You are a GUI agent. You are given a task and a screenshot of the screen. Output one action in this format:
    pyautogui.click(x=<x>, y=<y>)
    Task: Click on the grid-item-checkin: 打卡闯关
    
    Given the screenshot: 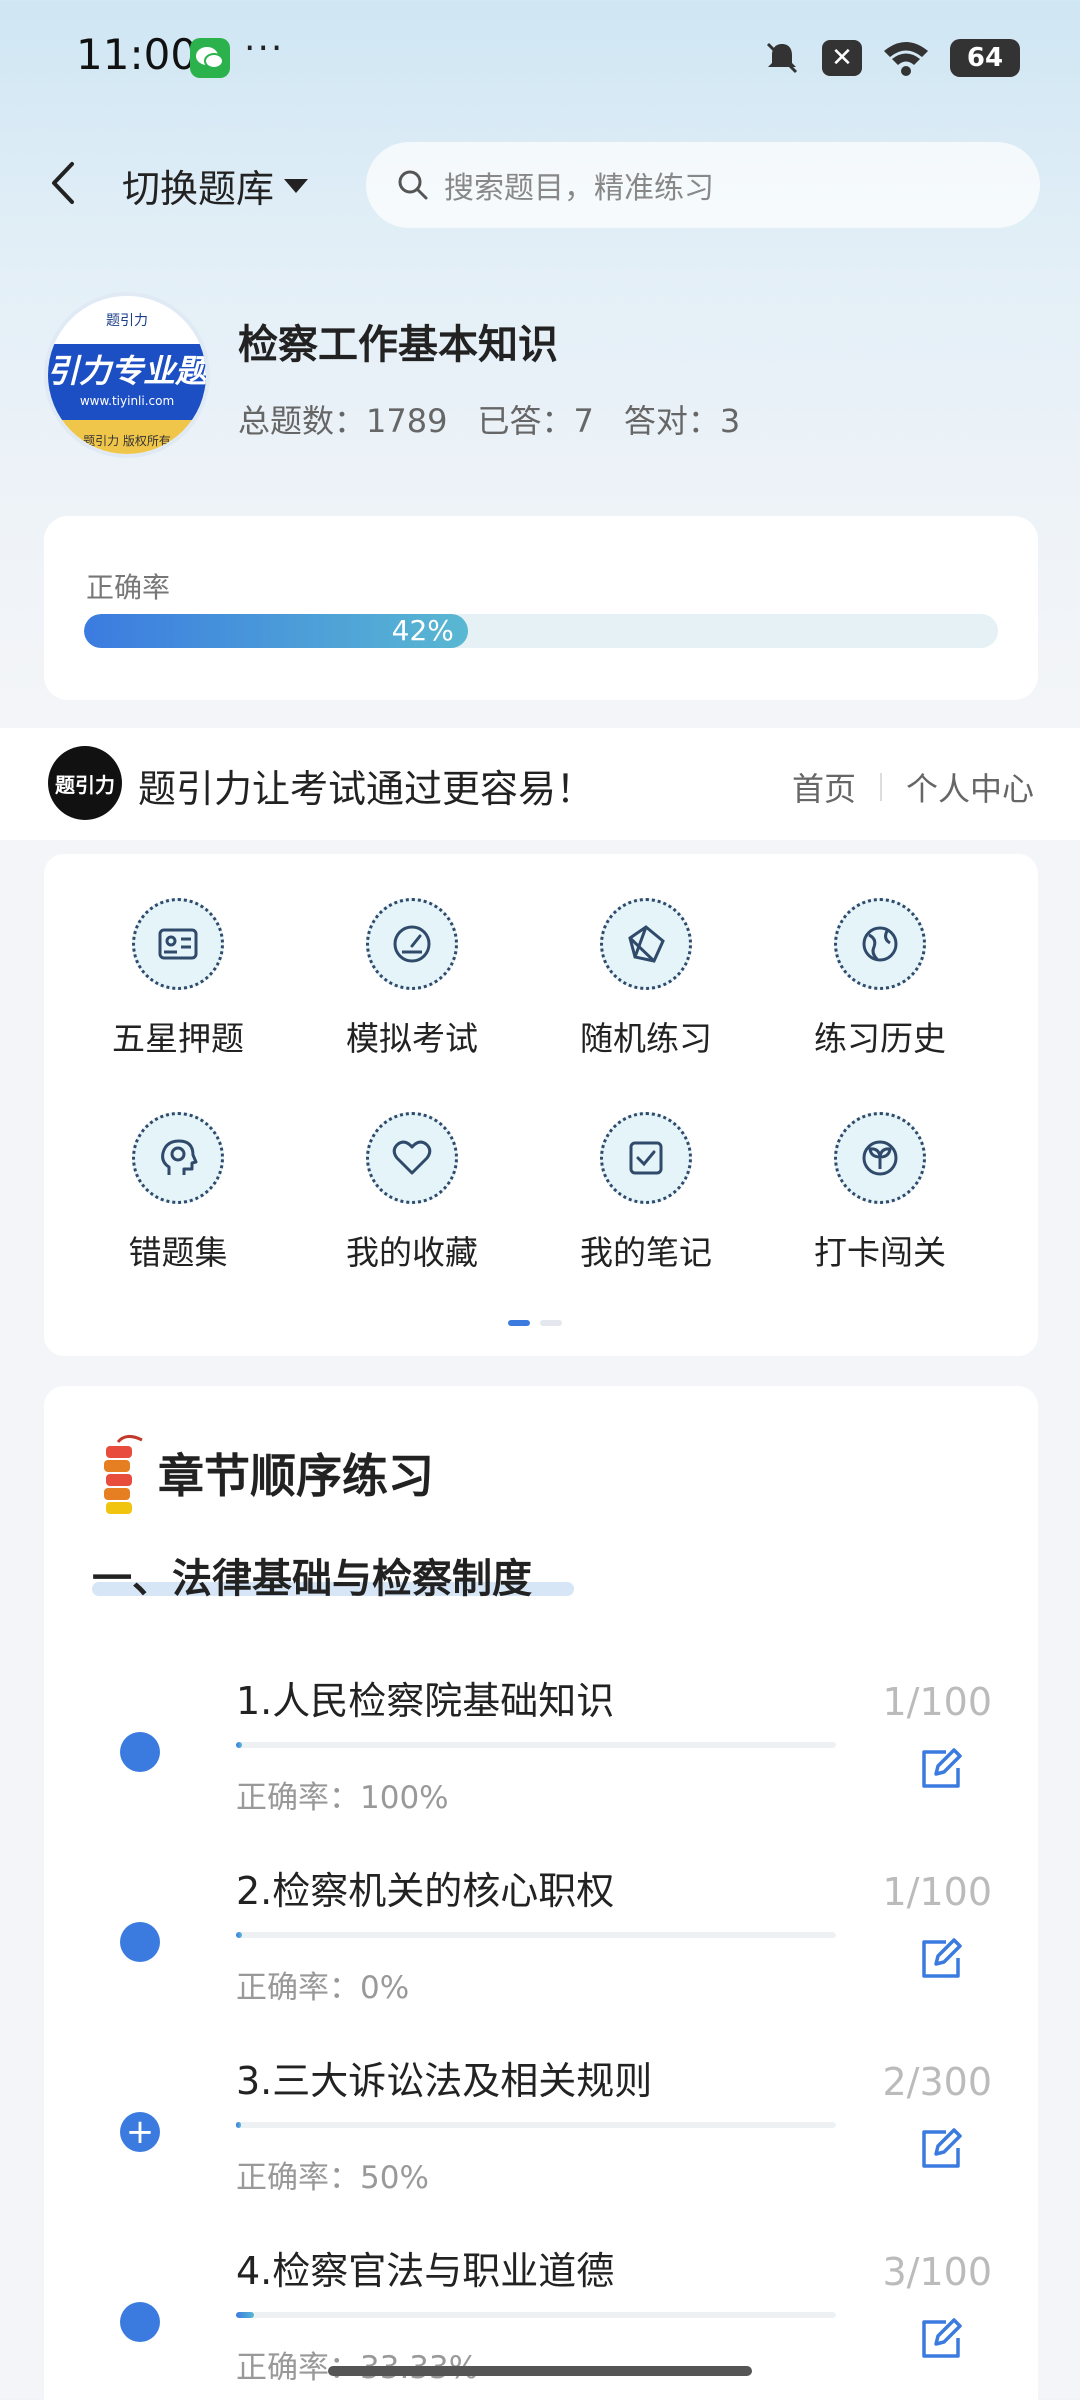 What is the action you would take?
    pyautogui.click(x=880, y=1193)
    